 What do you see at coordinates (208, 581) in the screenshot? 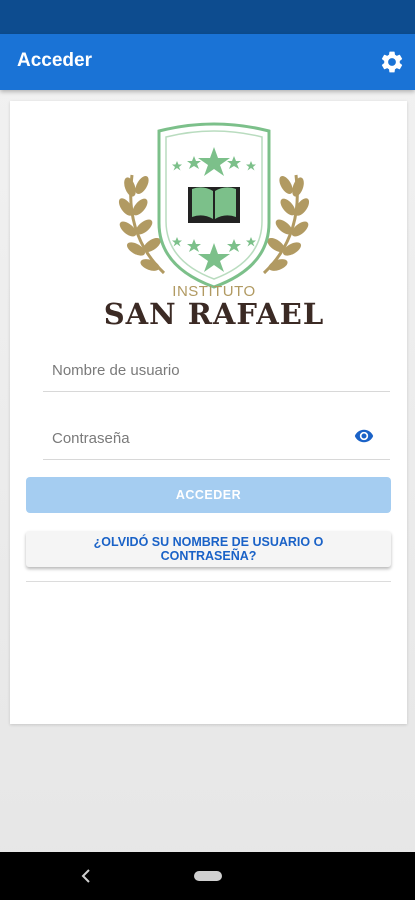
I see `divider` at bounding box center [208, 581].